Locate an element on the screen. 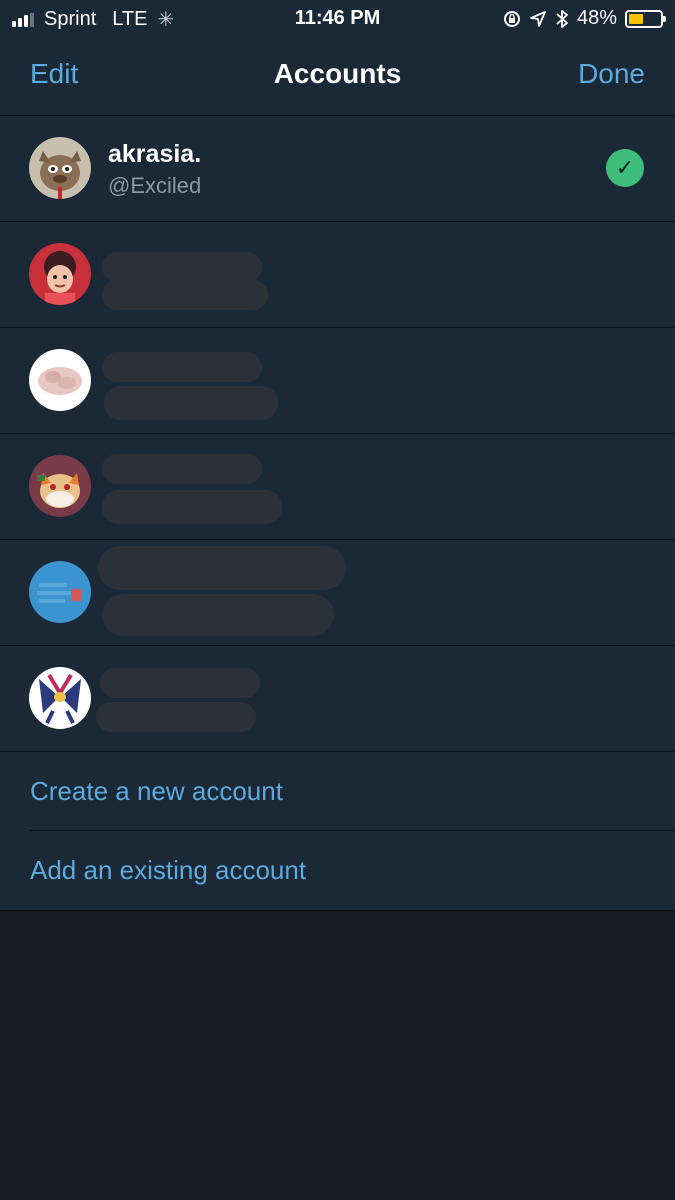 Image resolution: width=675 pixels, height=1200 pixels. battery-fill is located at coordinates (636, 18).